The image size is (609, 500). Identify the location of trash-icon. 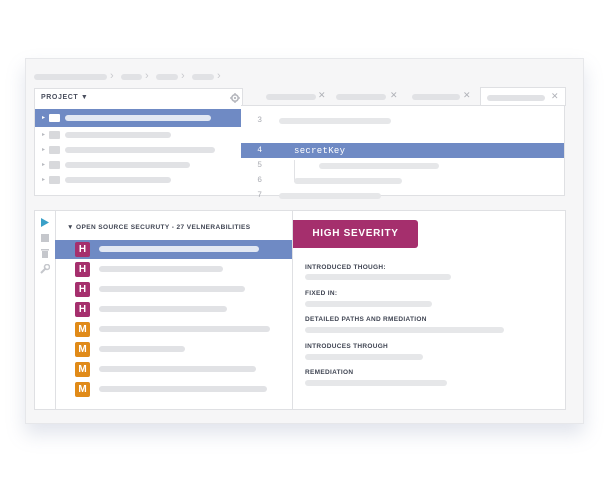
(45, 253).